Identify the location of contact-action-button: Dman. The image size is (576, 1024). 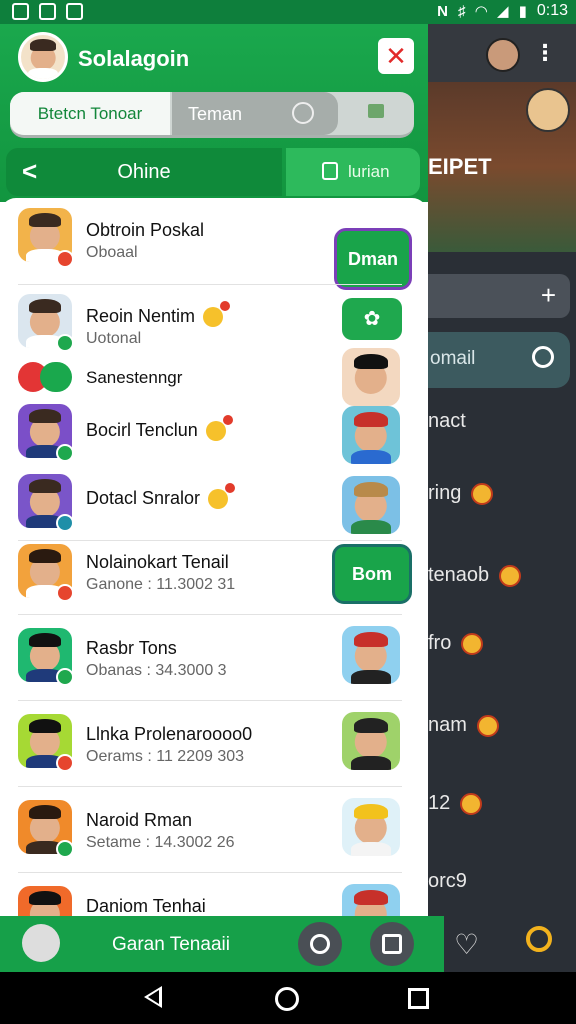
(373, 259).